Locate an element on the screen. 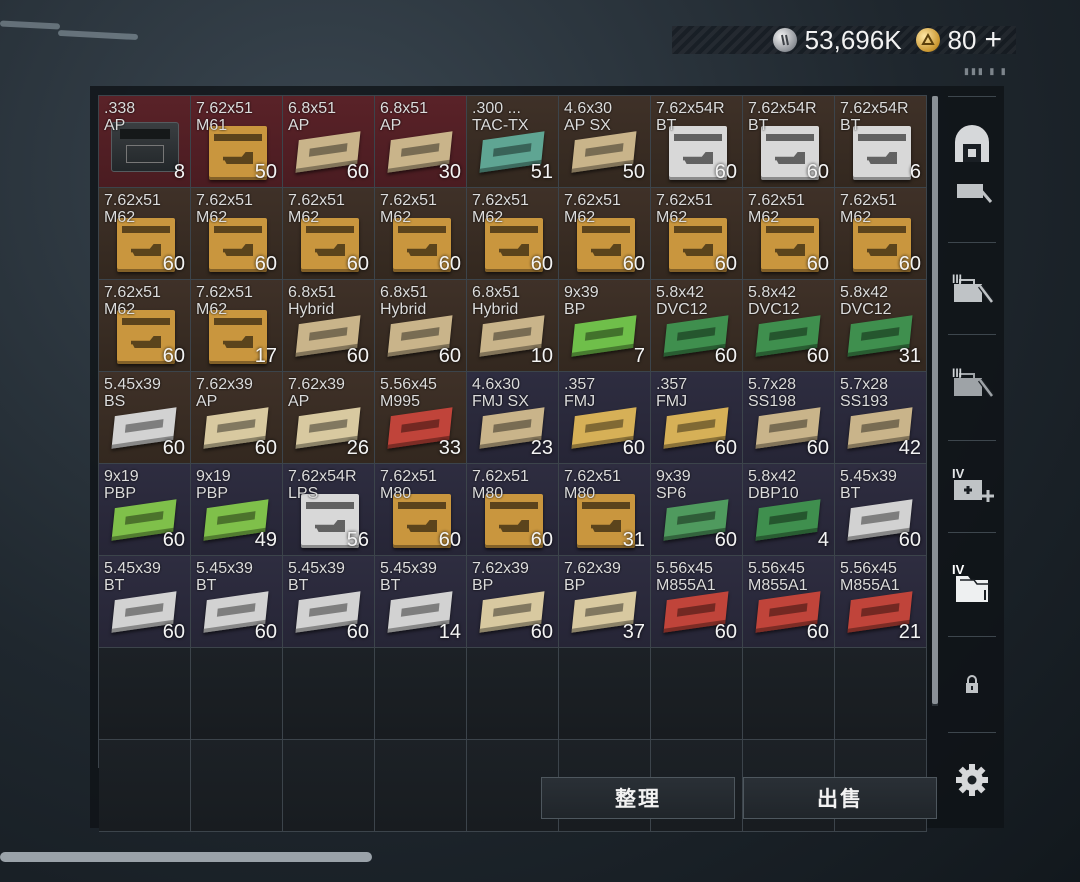 Image resolution: width=1080 pixels, height=882 pixels. stash-cell: 7.62x39 AP 26 is located at coordinates (329, 418).